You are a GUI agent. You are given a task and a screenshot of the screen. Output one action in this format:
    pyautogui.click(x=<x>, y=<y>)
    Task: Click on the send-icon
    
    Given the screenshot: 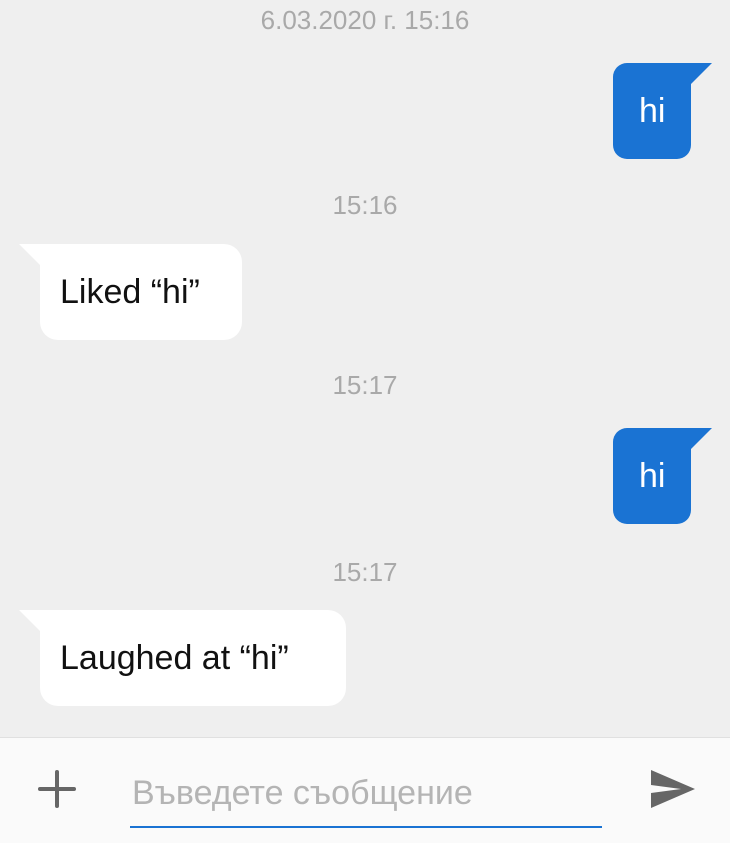 What is the action you would take?
    pyautogui.click(x=673, y=789)
    